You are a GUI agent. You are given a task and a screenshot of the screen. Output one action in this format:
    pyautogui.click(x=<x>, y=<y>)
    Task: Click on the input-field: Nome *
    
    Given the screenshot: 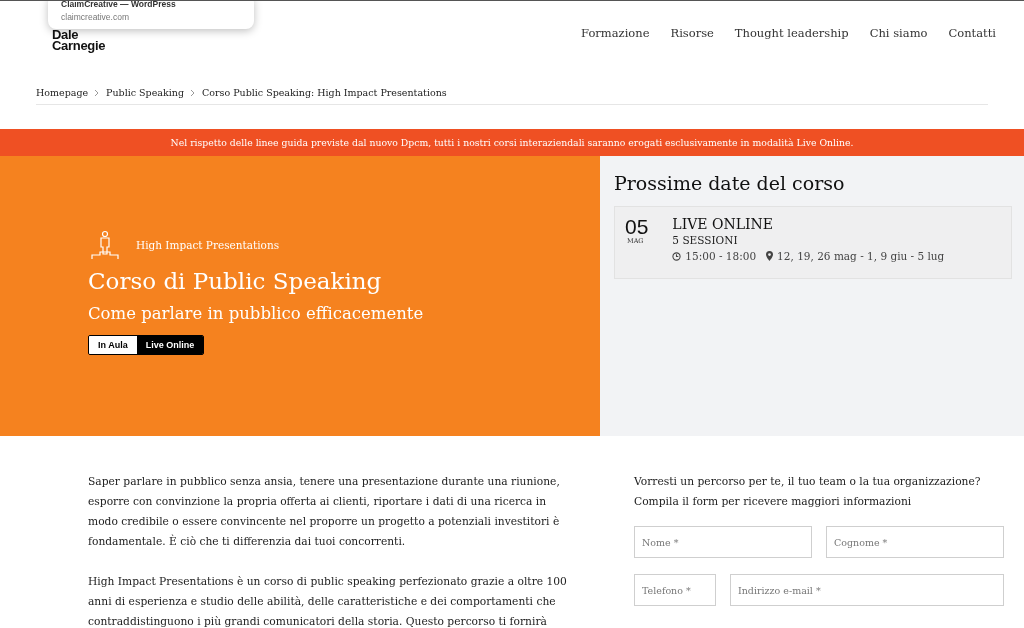 What is the action you would take?
    pyautogui.click(x=723, y=542)
    